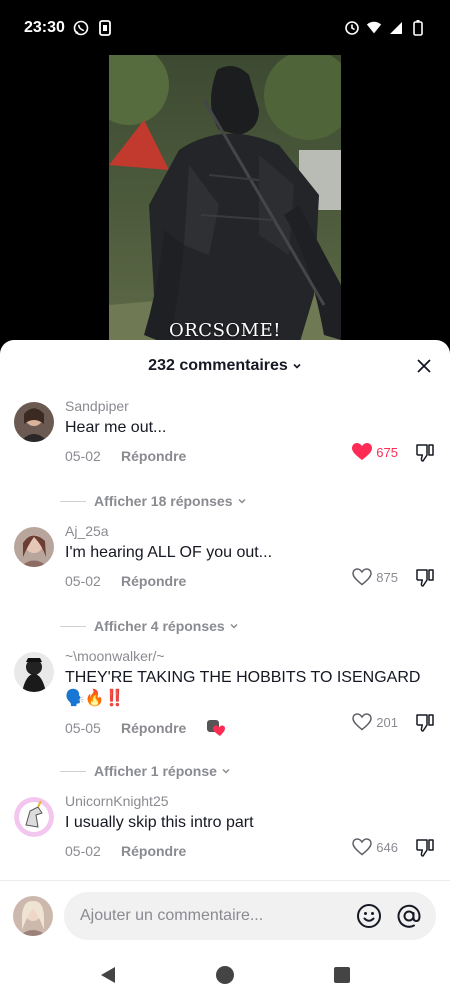  I want to click on video-player: ORCSOME!, so click(225, 200).